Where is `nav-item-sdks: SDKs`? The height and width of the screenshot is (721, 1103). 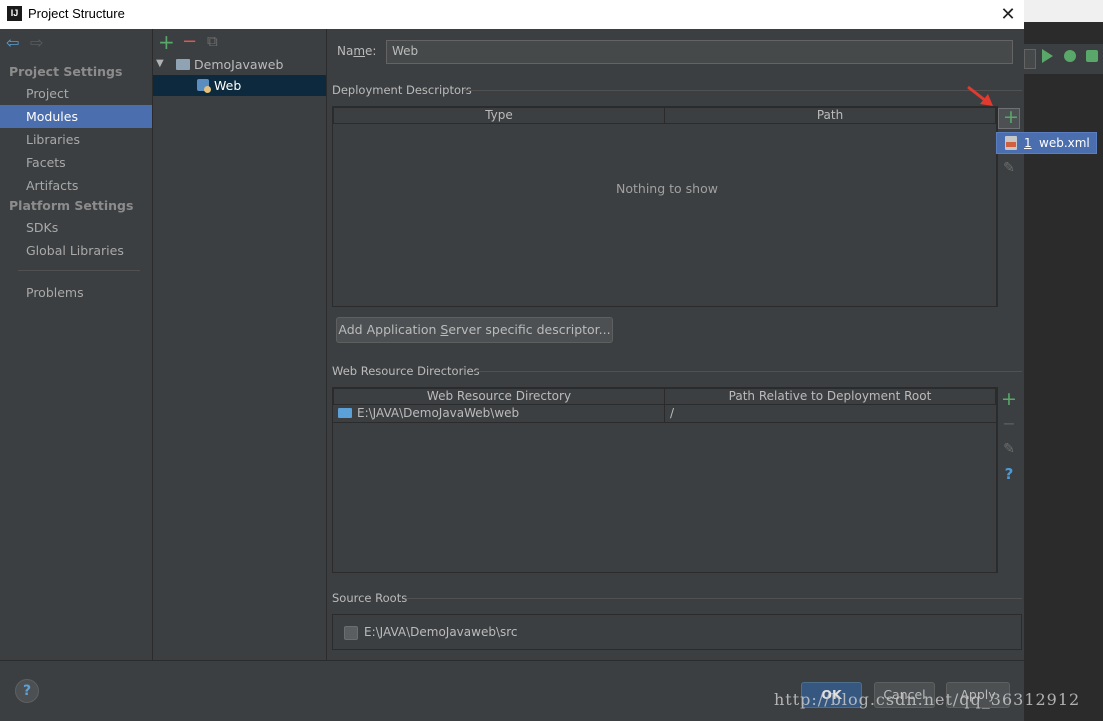 nav-item-sdks: SDKs is located at coordinates (42, 227).